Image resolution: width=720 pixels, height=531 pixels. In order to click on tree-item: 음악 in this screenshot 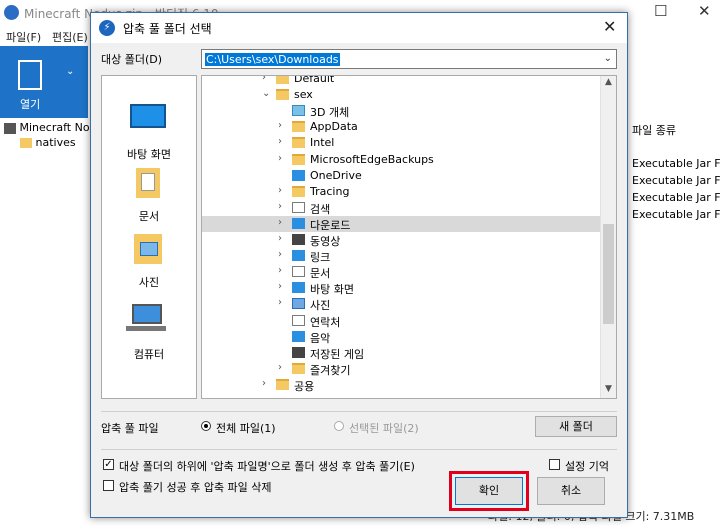, I will do `click(401, 337)`.